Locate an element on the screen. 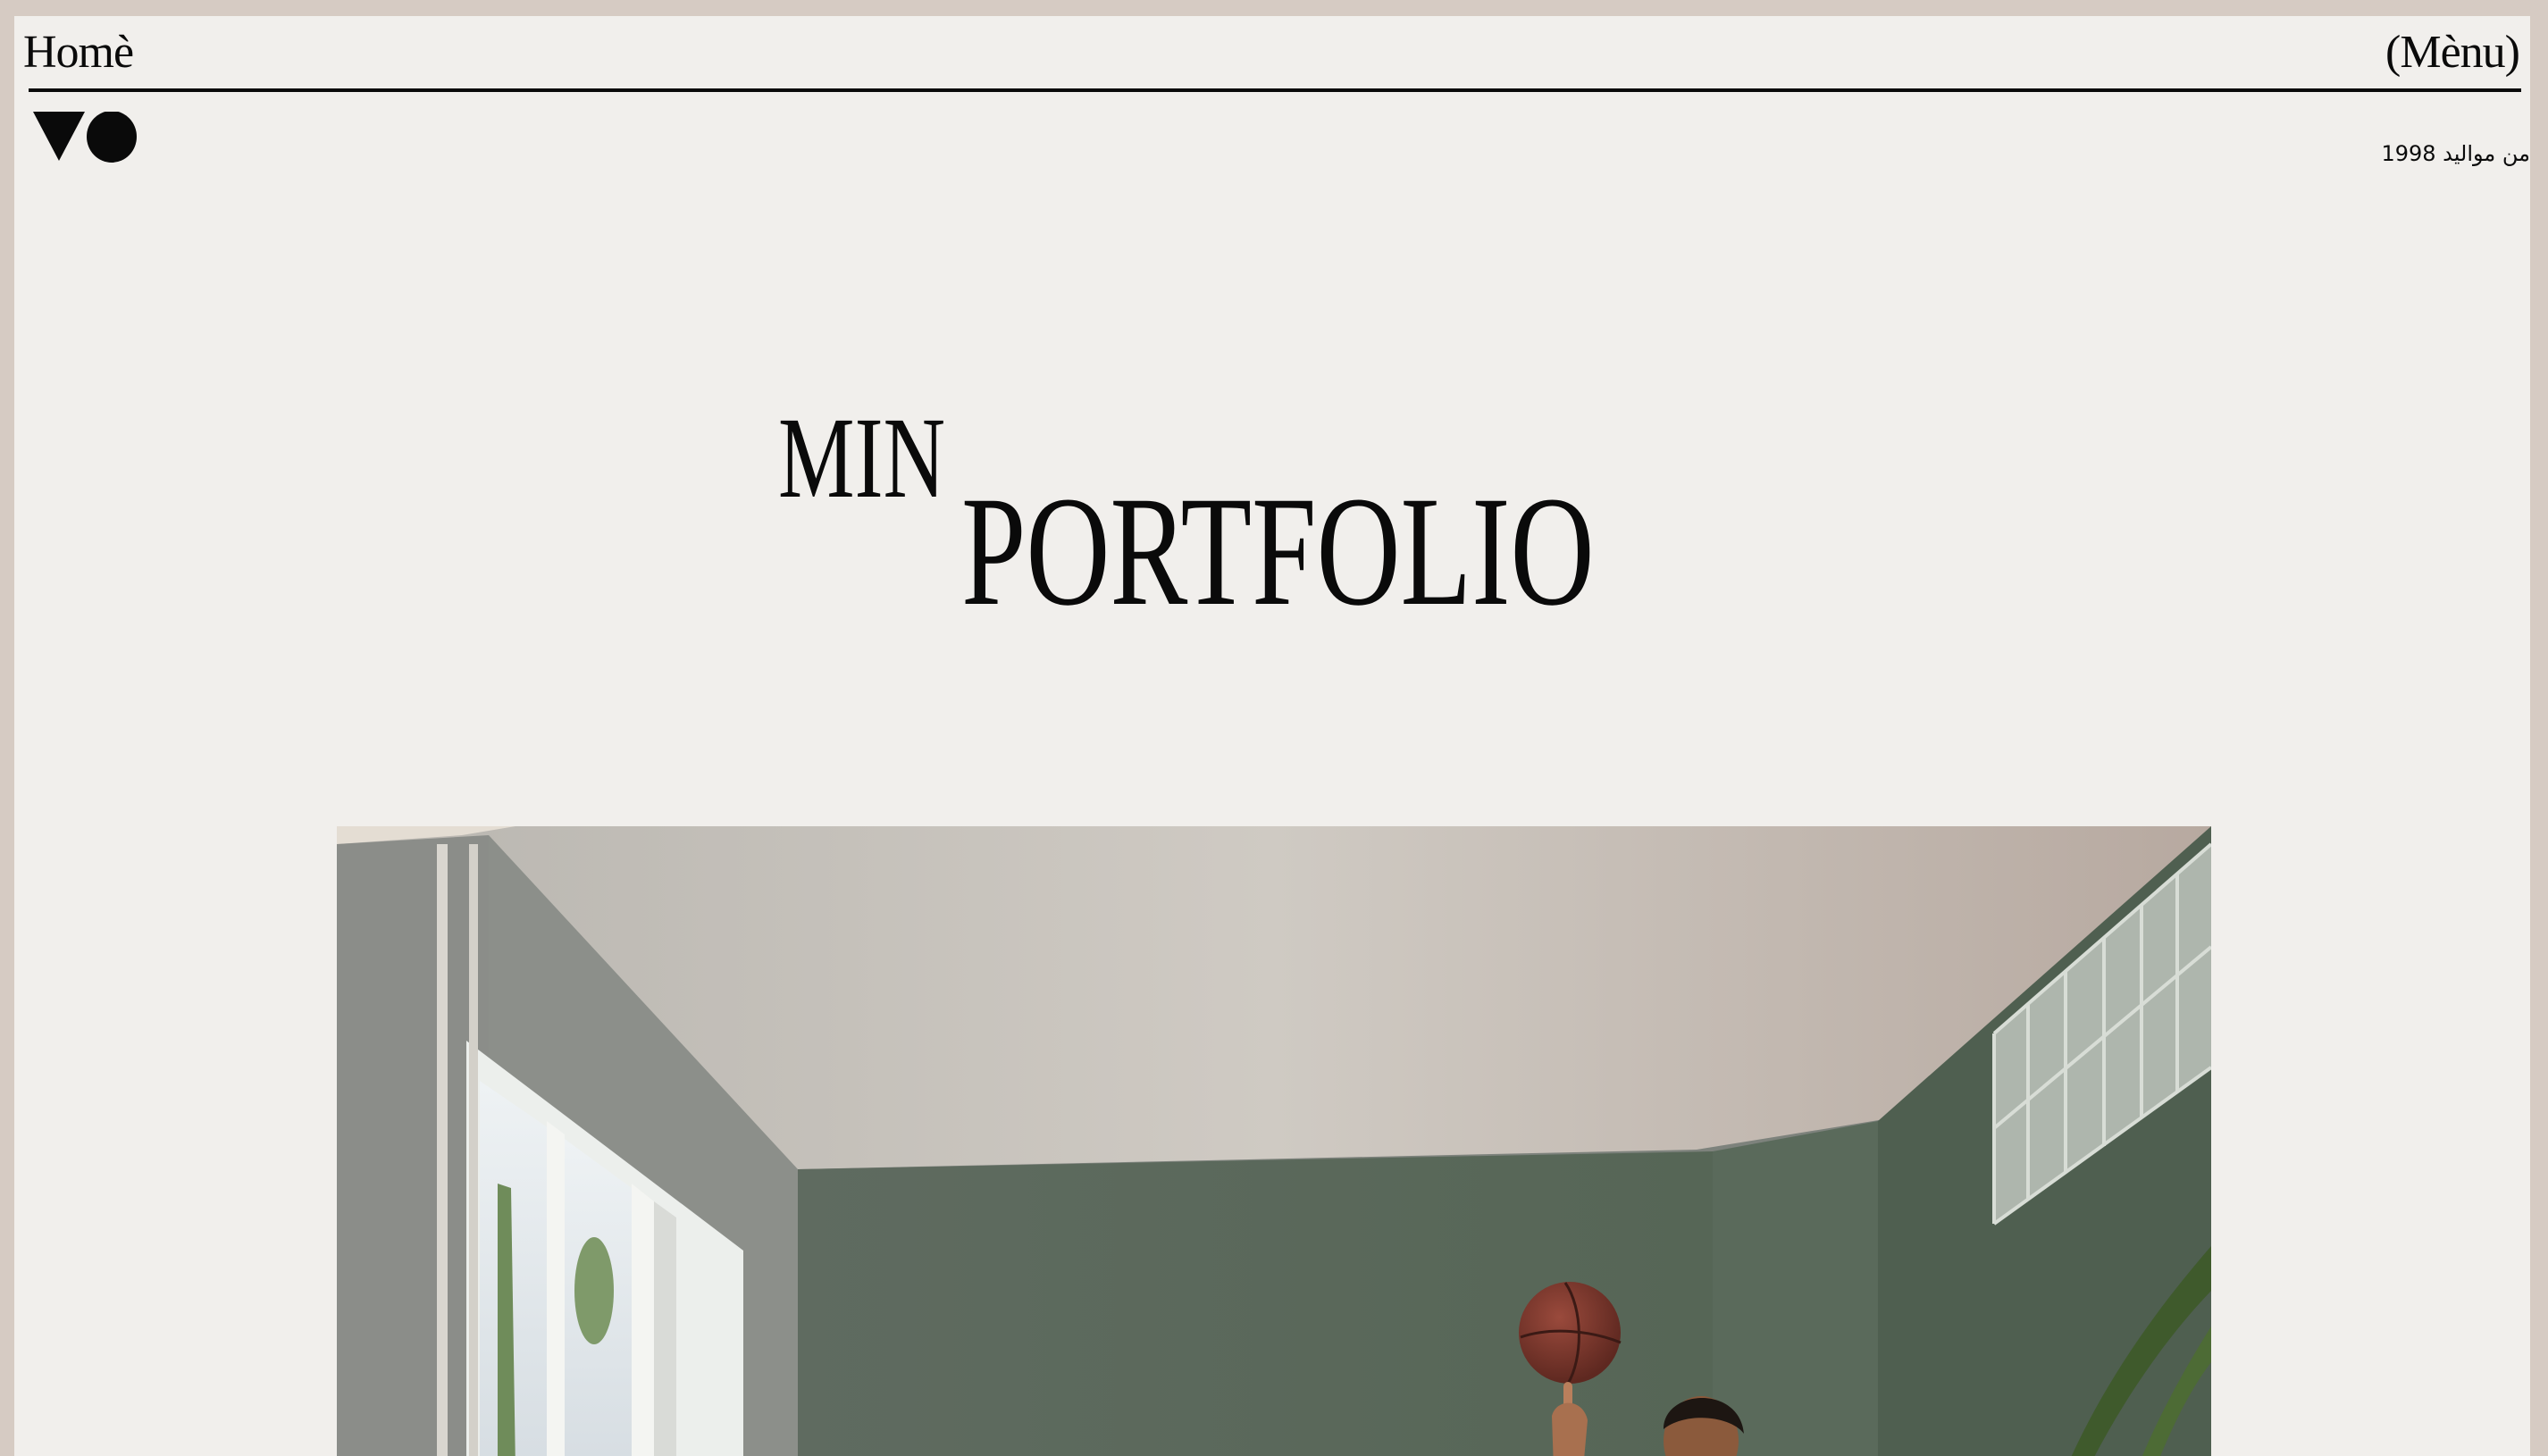  menu-button: (Mènu) is located at coordinates (2452, 52).